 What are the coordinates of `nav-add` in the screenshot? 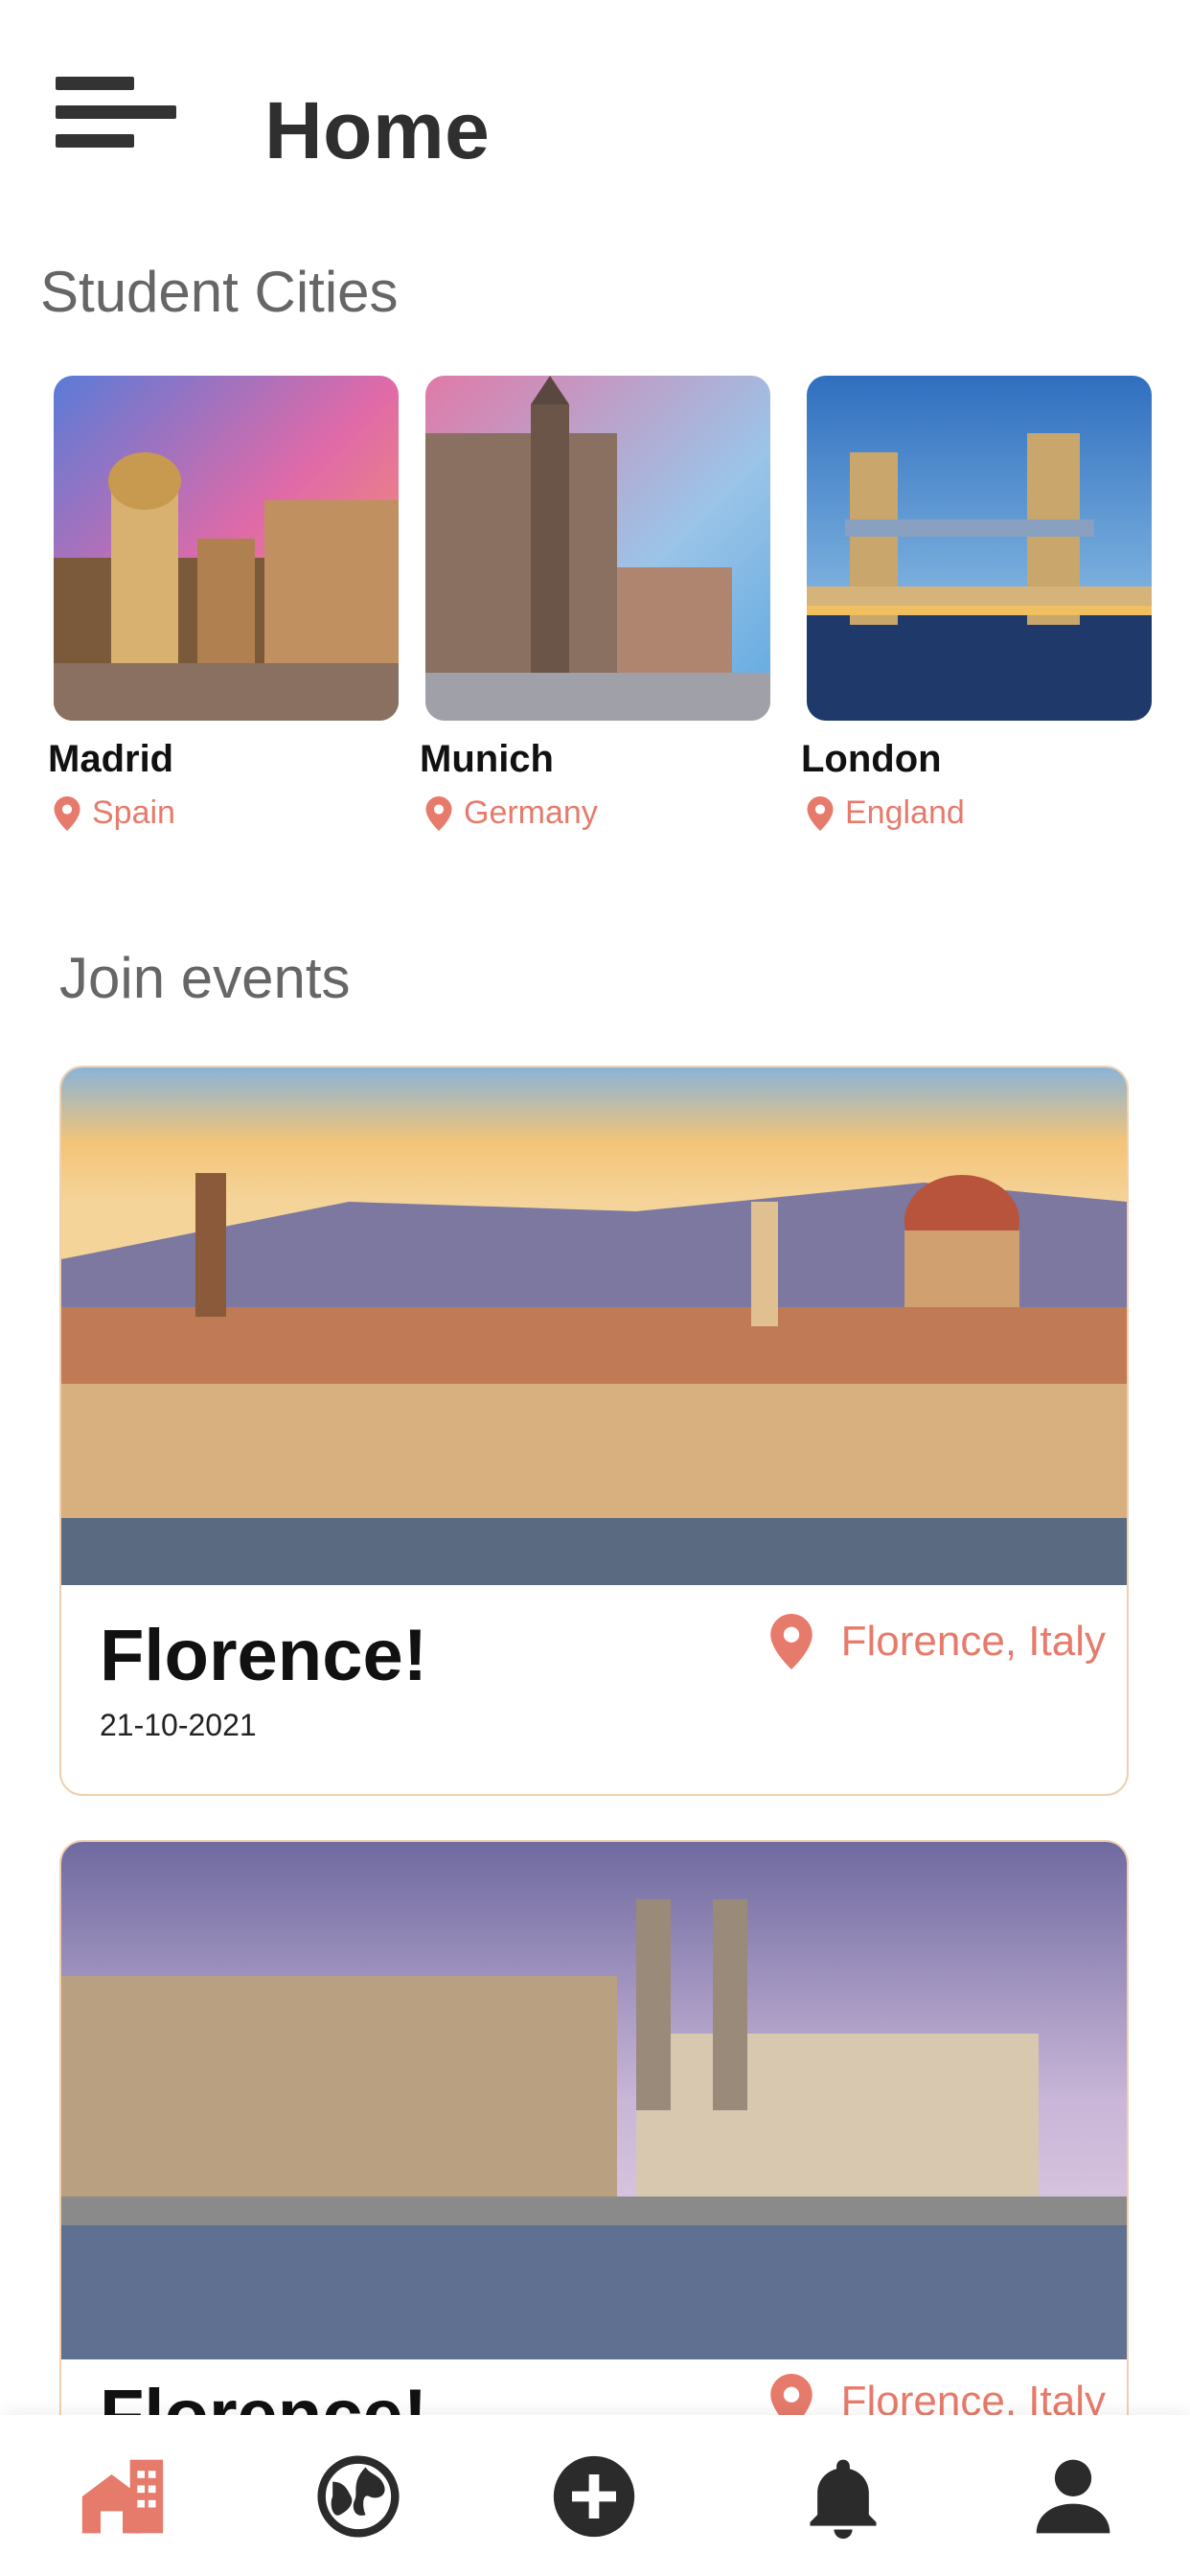 It's located at (594, 2496).